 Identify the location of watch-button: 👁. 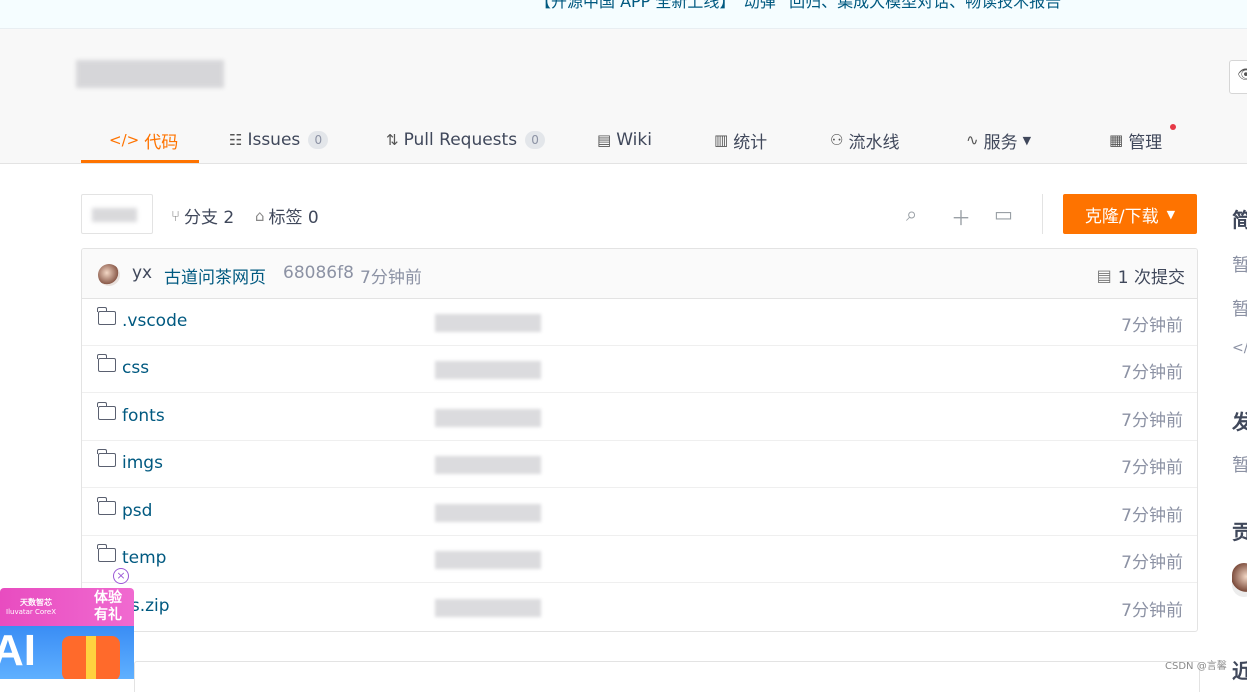
(1238, 77).